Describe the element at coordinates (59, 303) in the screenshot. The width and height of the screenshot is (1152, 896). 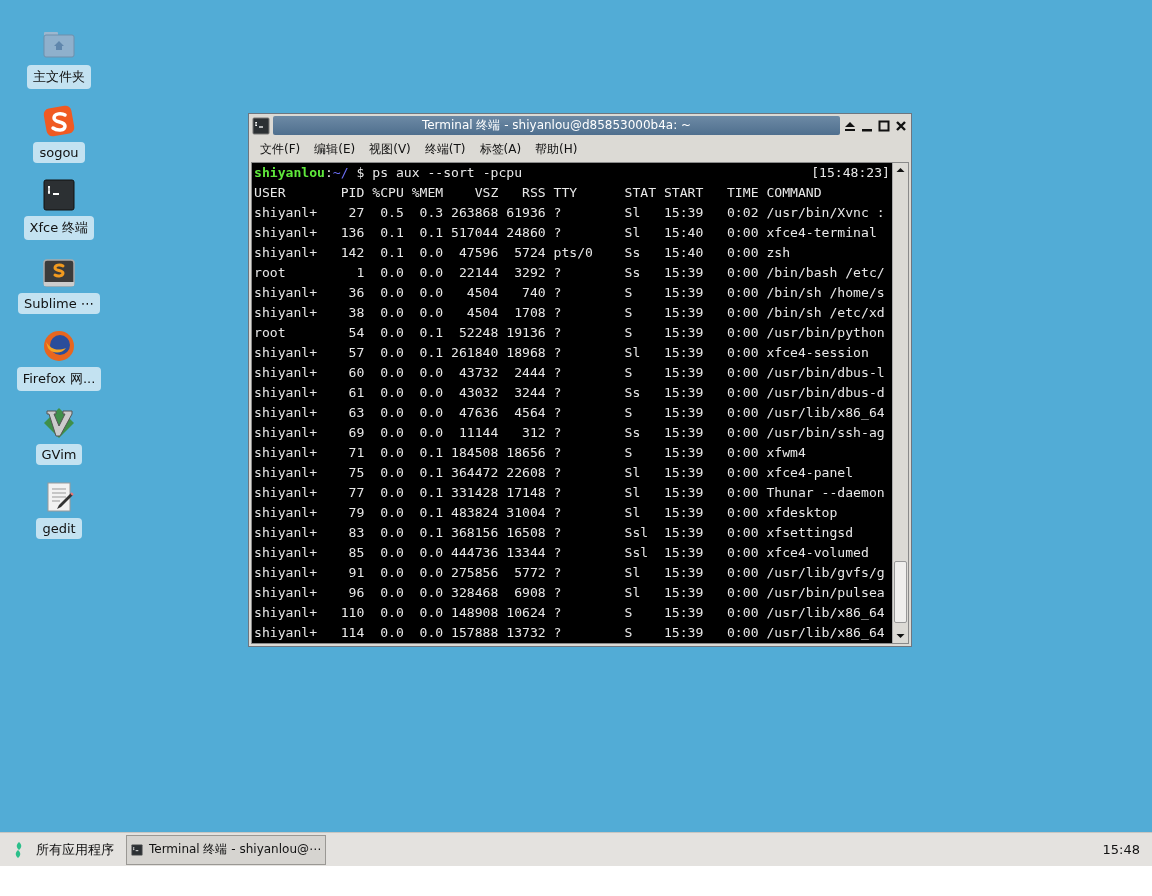
I see `icon-label: Sublime ⋯` at that location.